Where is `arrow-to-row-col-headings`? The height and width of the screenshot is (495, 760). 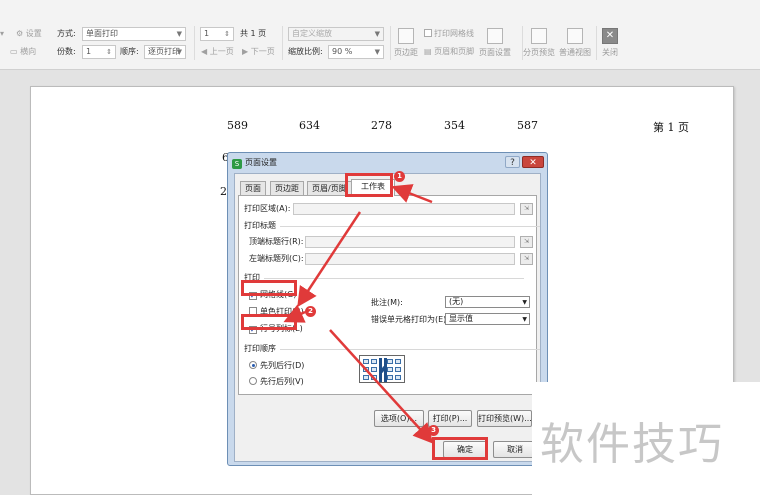 arrow-to-row-col-headings is located at coordinates (294, 313).